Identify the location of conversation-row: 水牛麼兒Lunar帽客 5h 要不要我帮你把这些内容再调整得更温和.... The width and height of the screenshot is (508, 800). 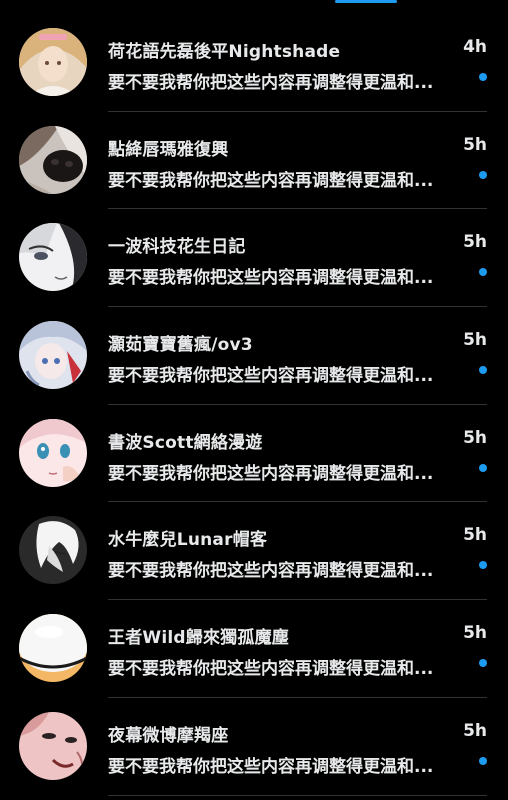
(254, 551).